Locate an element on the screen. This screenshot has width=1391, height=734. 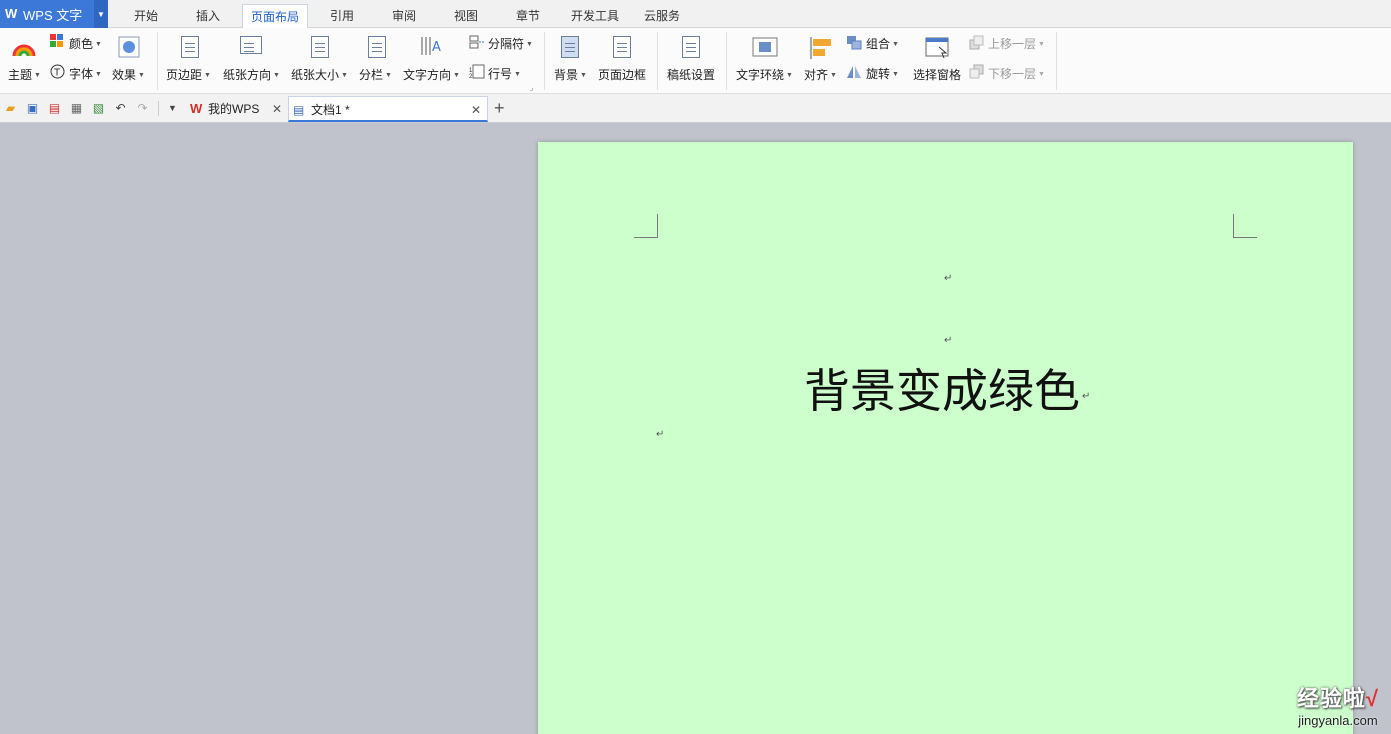
tab-review: 审阅 is located at coordinates (404, 16).